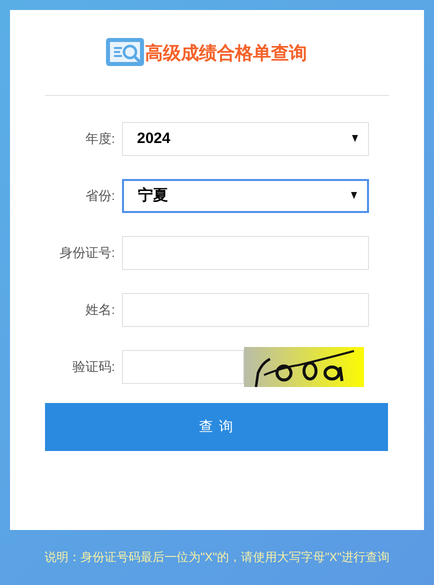  I want to click on submit-button: 查 询, so click(216, 427).